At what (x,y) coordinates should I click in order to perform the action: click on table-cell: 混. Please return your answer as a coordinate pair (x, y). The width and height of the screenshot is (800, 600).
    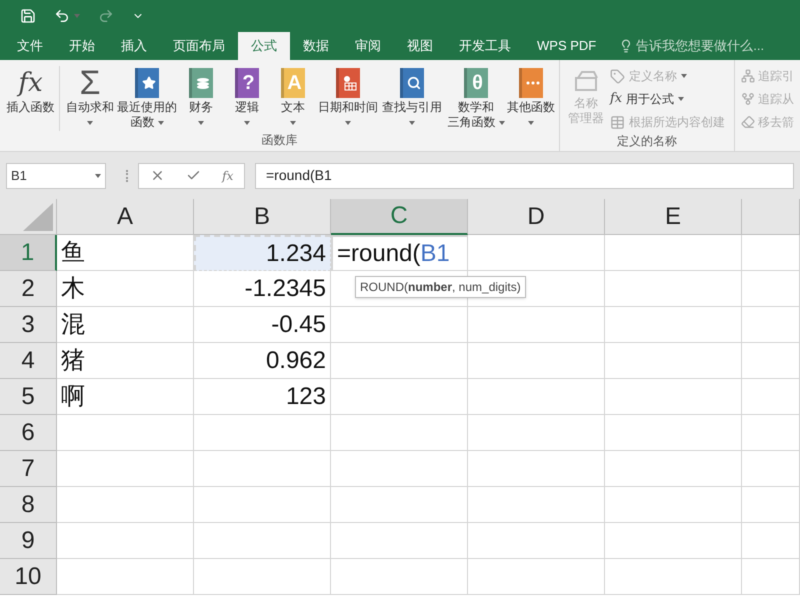
    Looking at the image, I should click on (125, 325).